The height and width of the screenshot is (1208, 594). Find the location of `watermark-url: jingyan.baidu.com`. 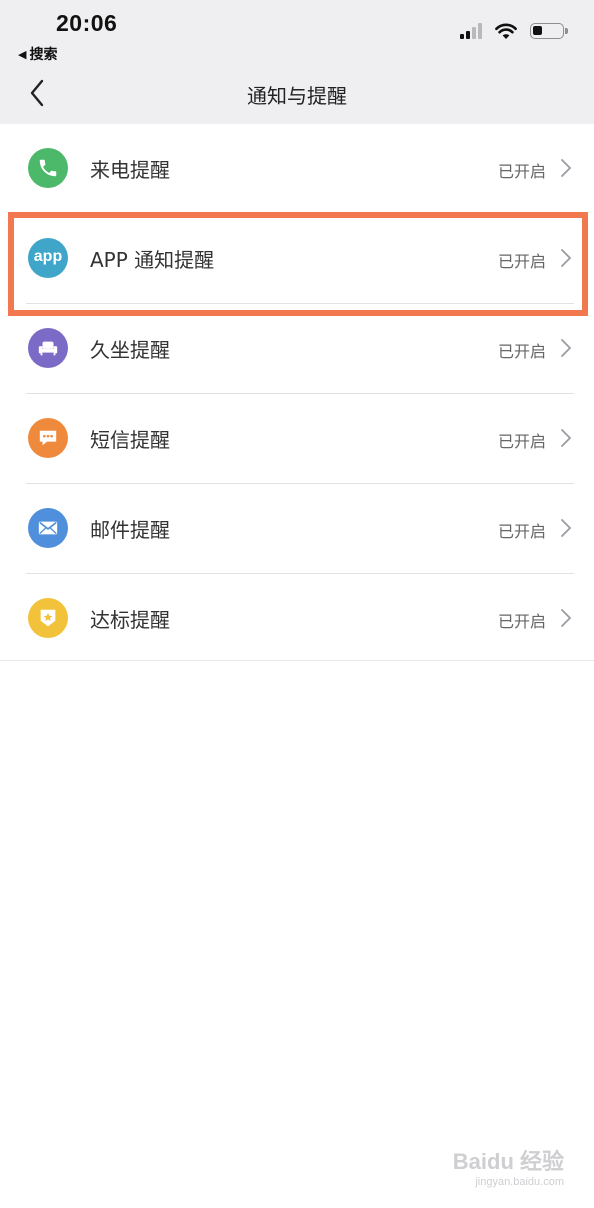

watermark-url: jingyan.baidu.com is located at coordinates (519, 1182).